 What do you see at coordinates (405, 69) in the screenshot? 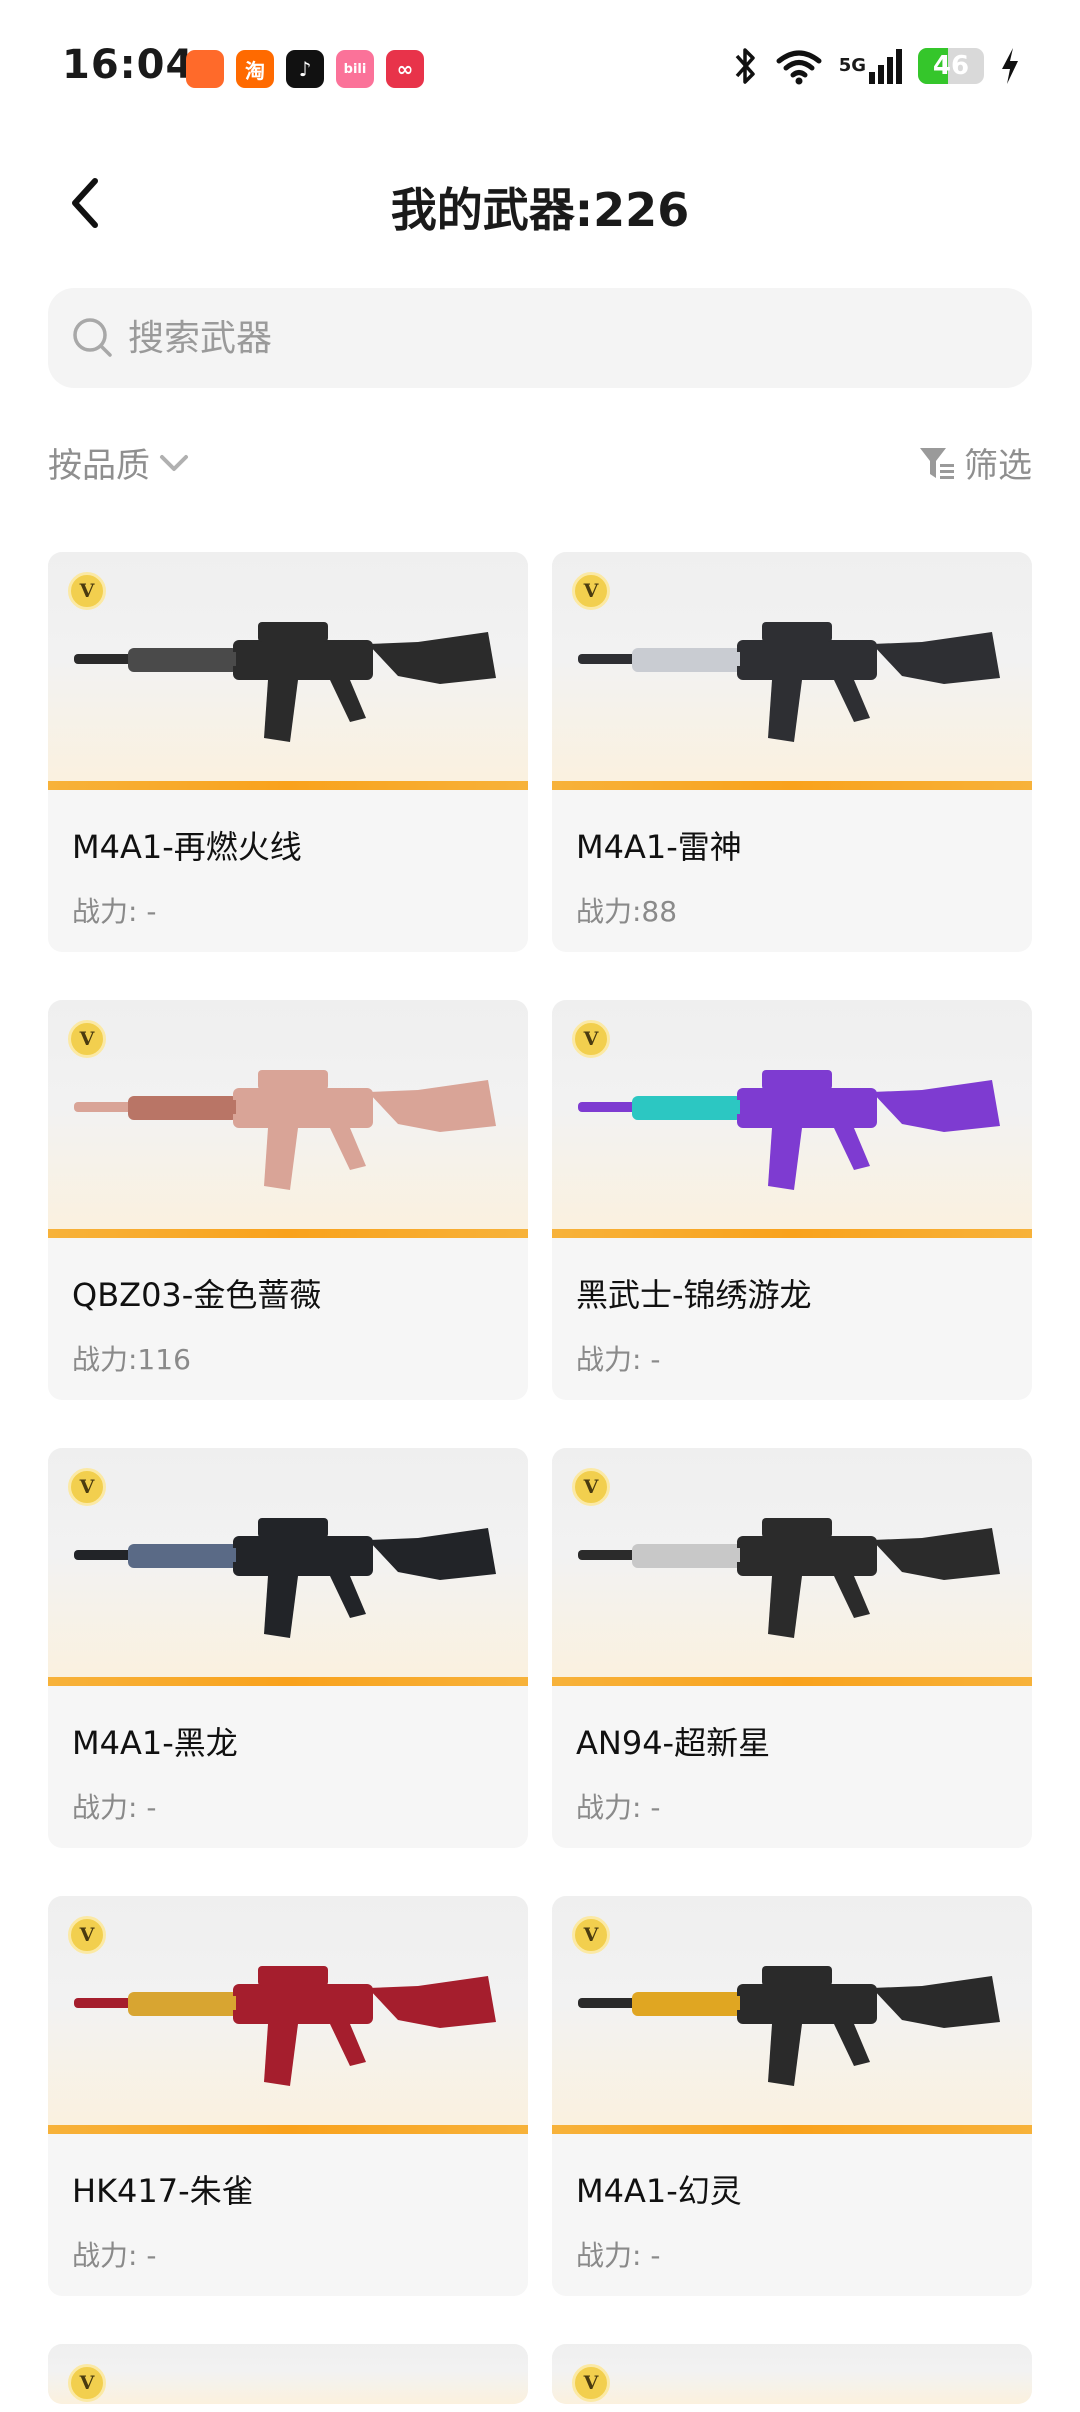
I see `app-icon-red: ∞` at bounding box center [405, 69].